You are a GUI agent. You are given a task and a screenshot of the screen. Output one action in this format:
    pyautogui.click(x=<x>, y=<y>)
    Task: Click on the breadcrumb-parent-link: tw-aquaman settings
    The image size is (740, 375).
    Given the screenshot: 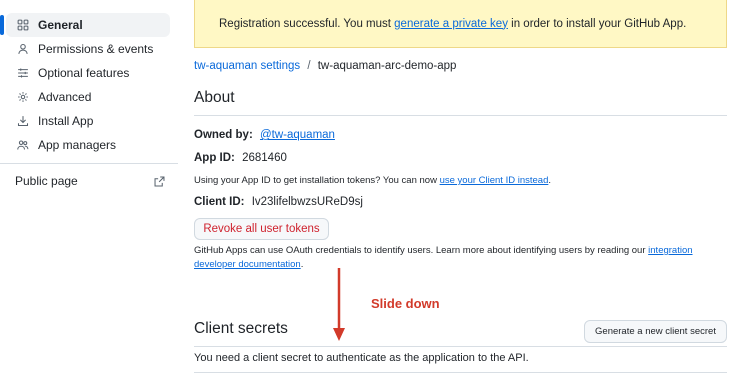 What is the action you would take?
    pyautogui.click(x=247, y=66)
    